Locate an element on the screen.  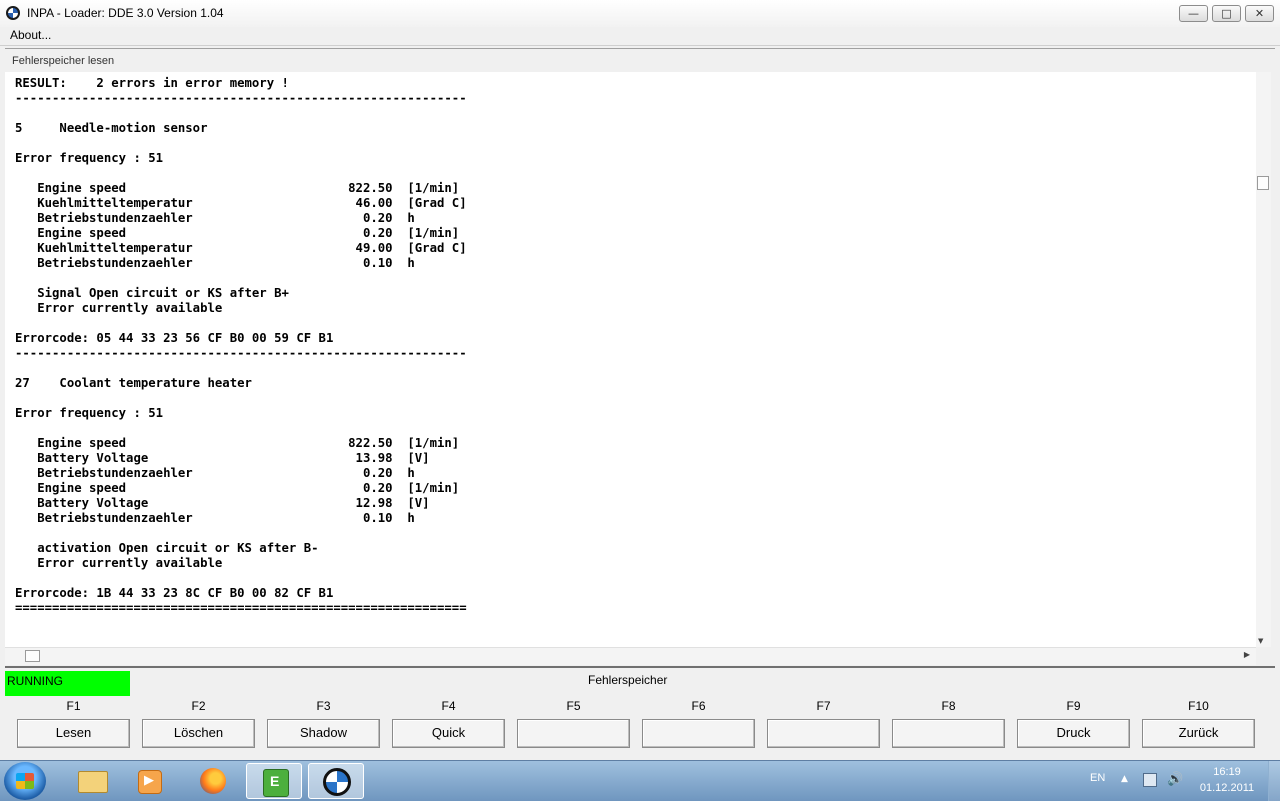
windows-logo-icon is located at coordinates (25, 781).